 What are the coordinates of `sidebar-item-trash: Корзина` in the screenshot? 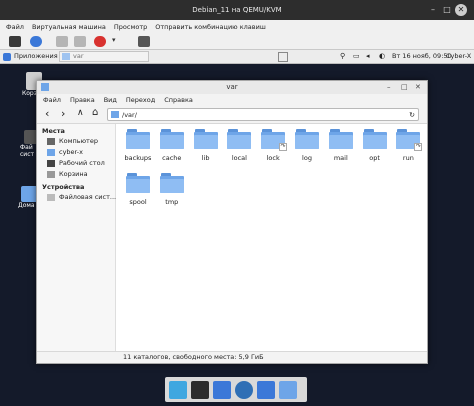 It's located at (76, 174).